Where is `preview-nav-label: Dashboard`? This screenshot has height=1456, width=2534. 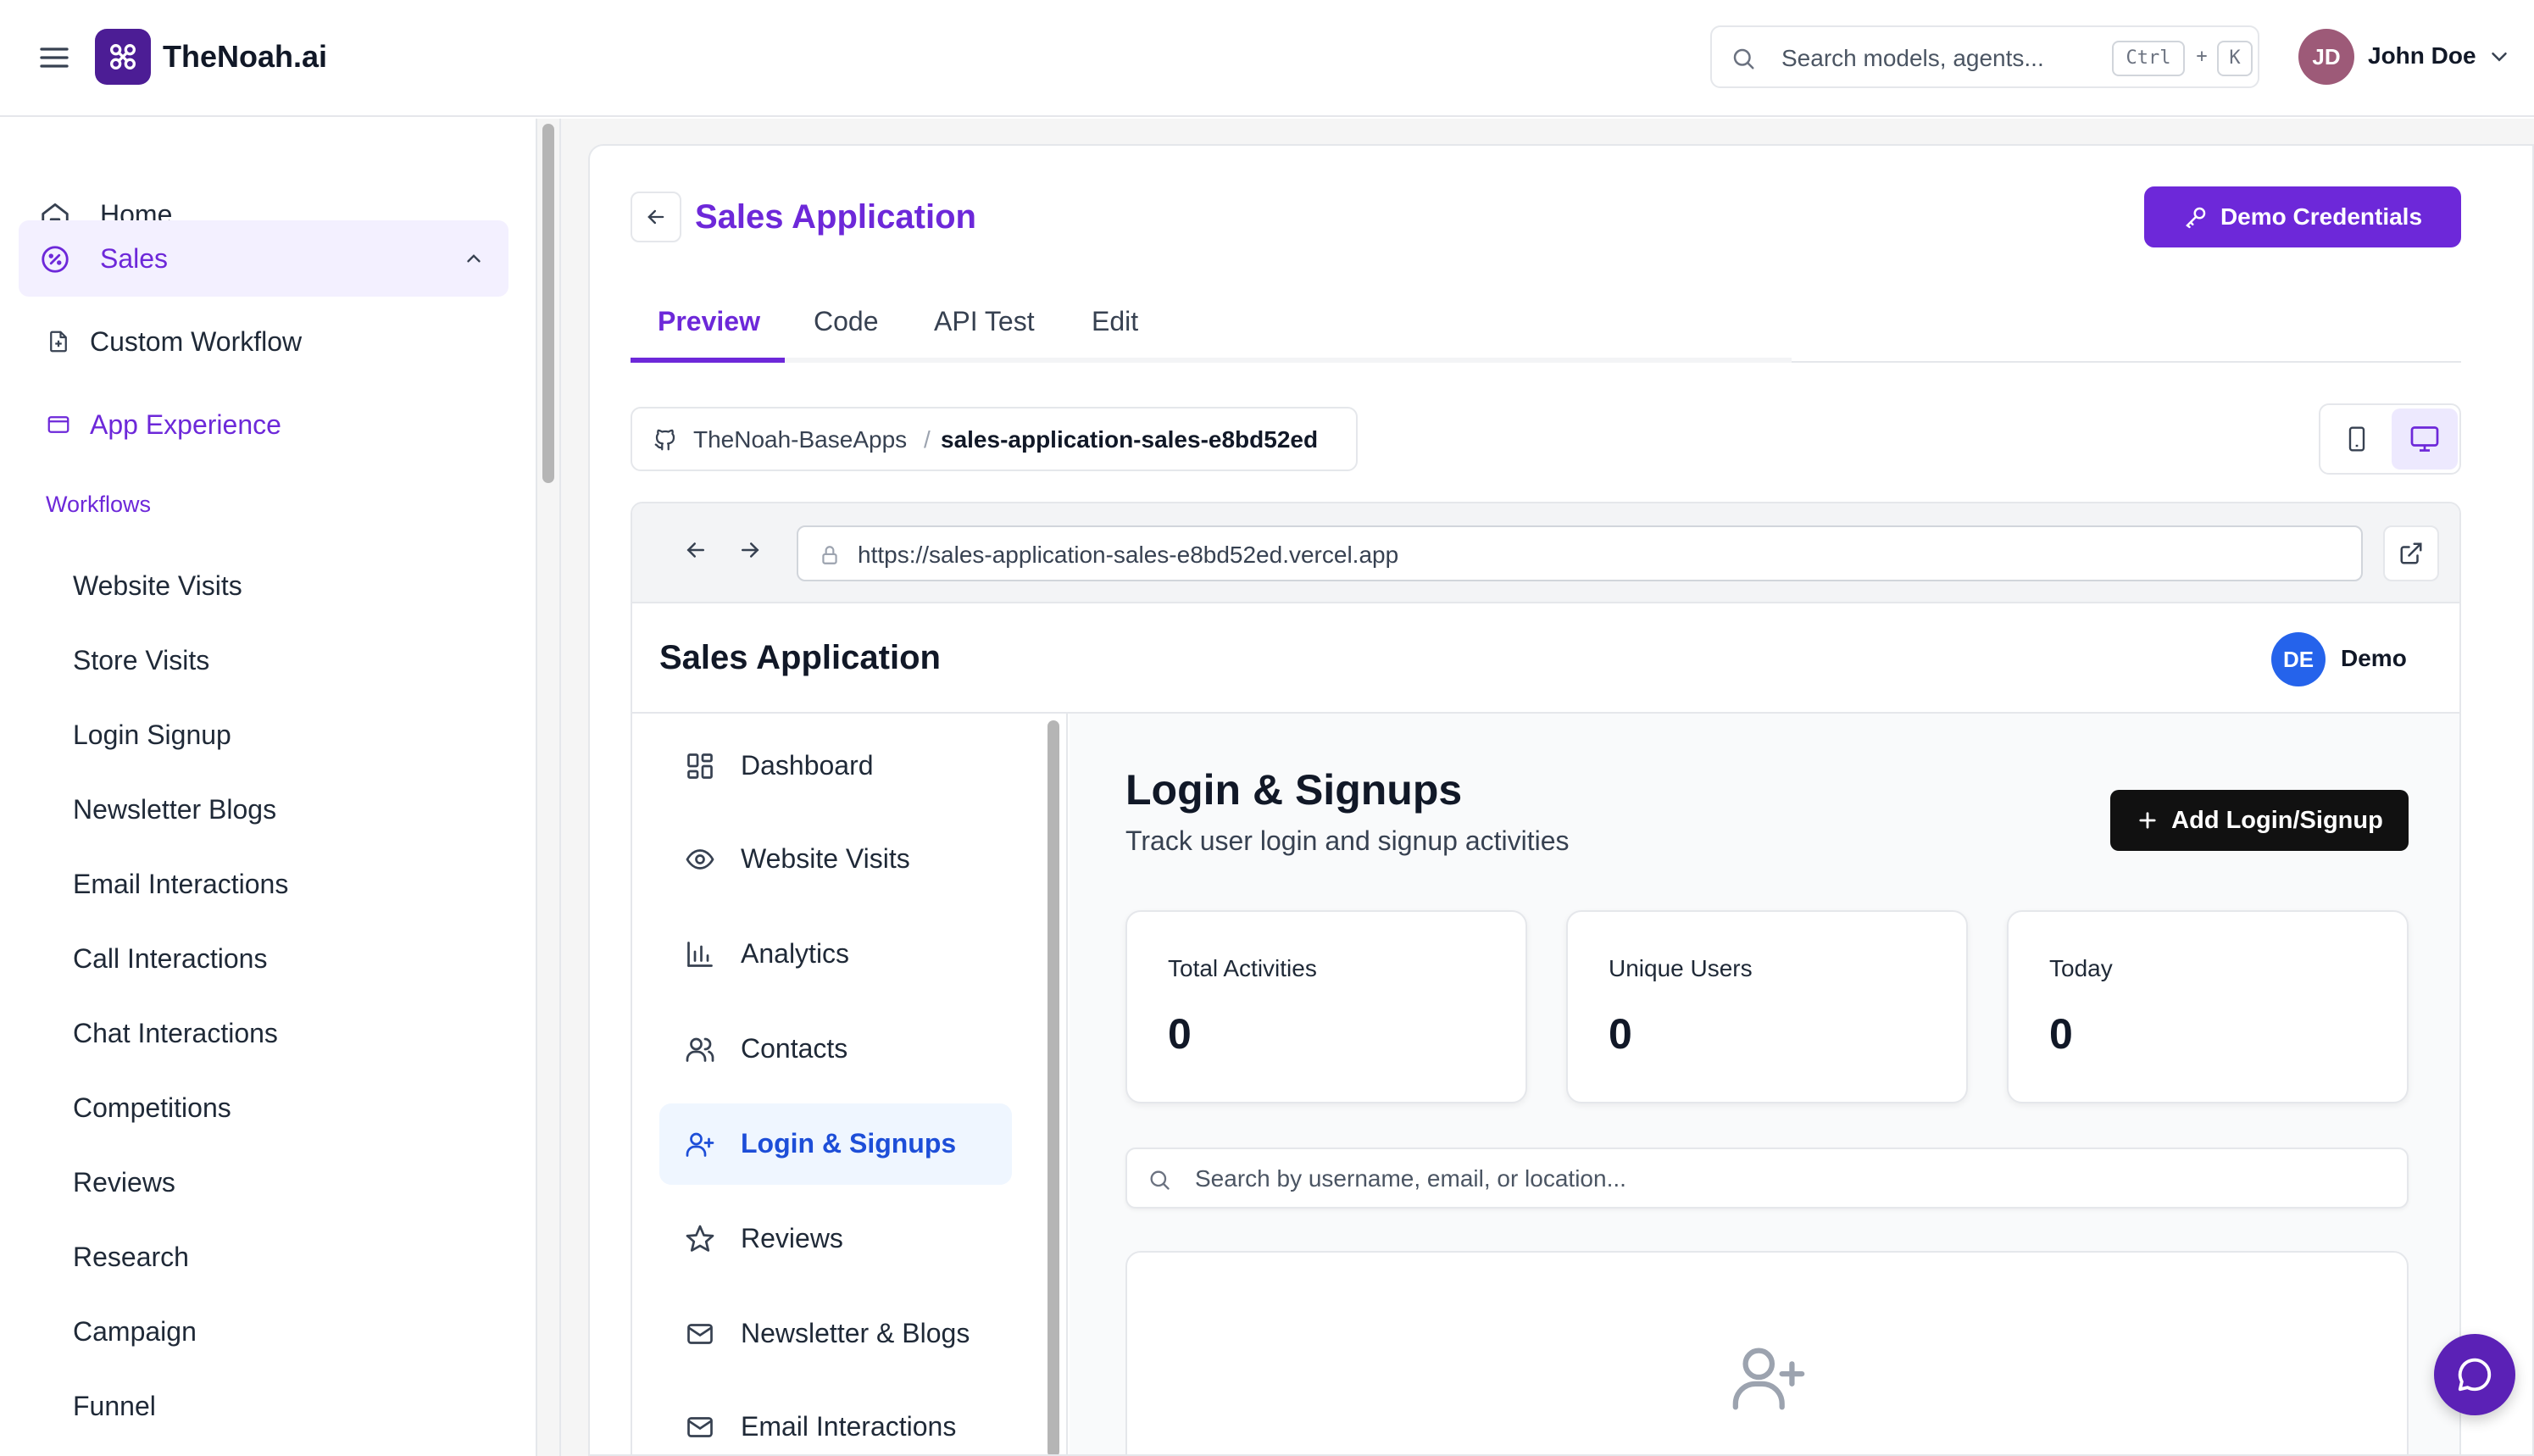 preview-nav-label: Dashboard is located at coordinates (807, 766).